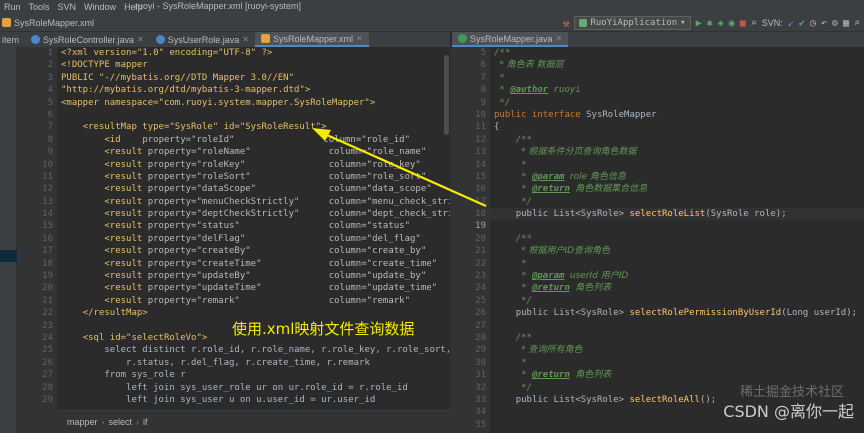  What do you see at coordinates (218, 6) in the screenshot?
I see `window-title: ruoyi - SysRoleMapper.xml [ruoyi-system]` at bounding box center [218, 6].